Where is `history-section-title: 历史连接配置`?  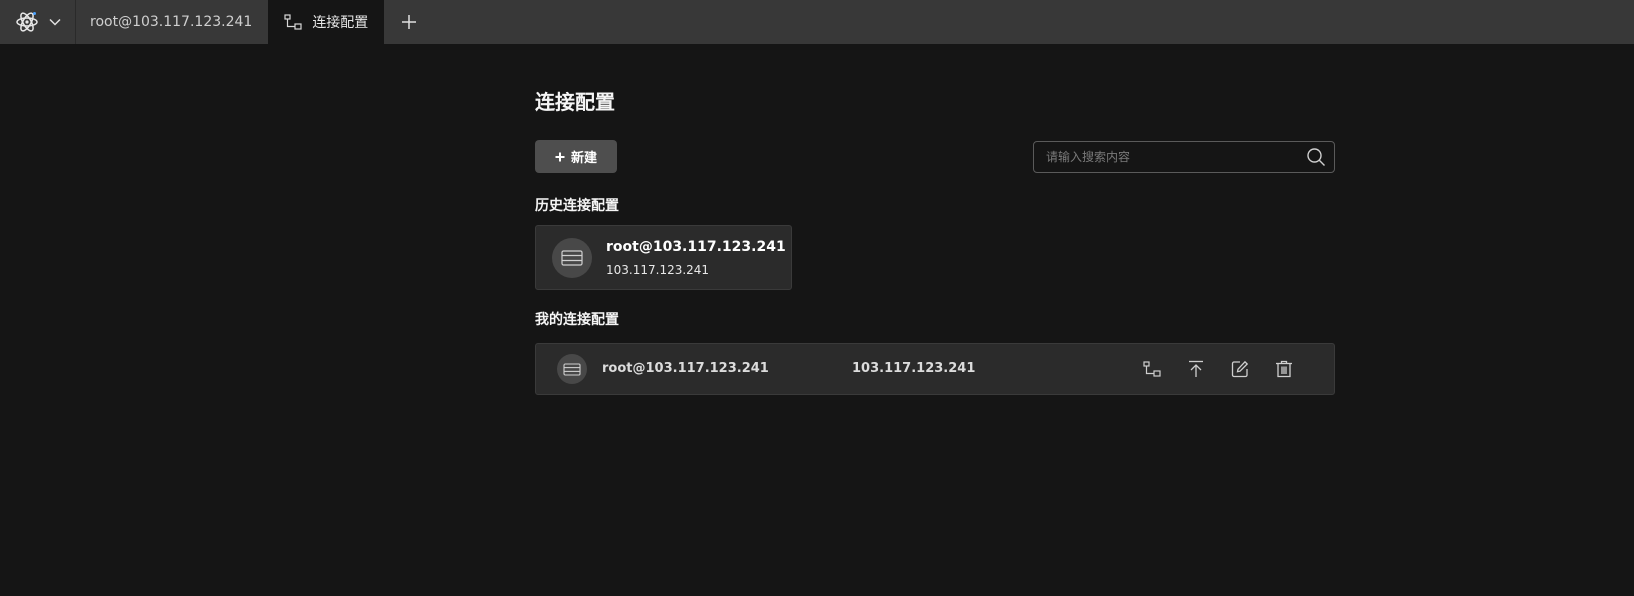
history-section-title: 历史连接配置 is located at coordinates (577, 206).